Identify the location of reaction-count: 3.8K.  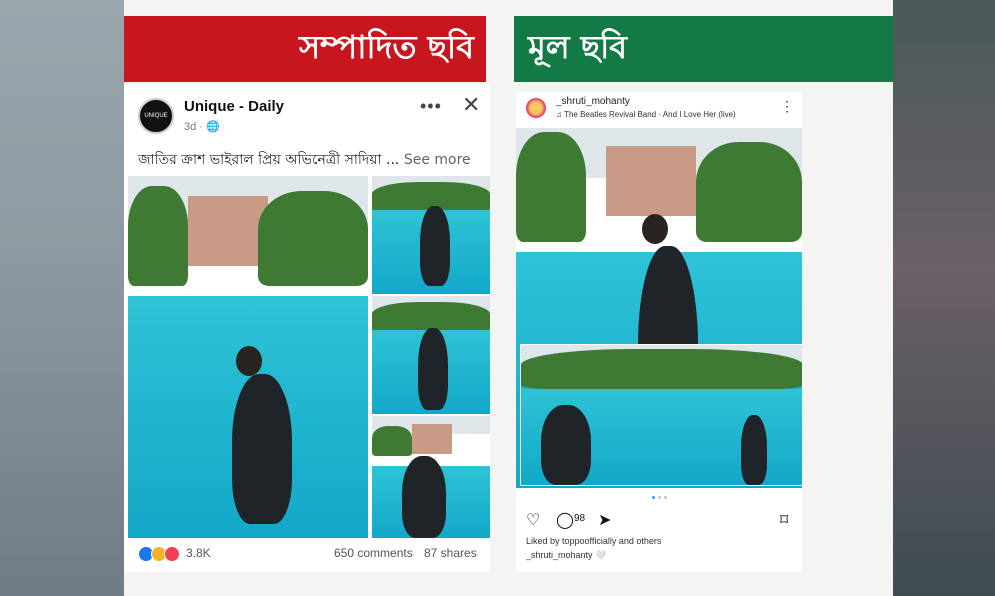
(198, 553).